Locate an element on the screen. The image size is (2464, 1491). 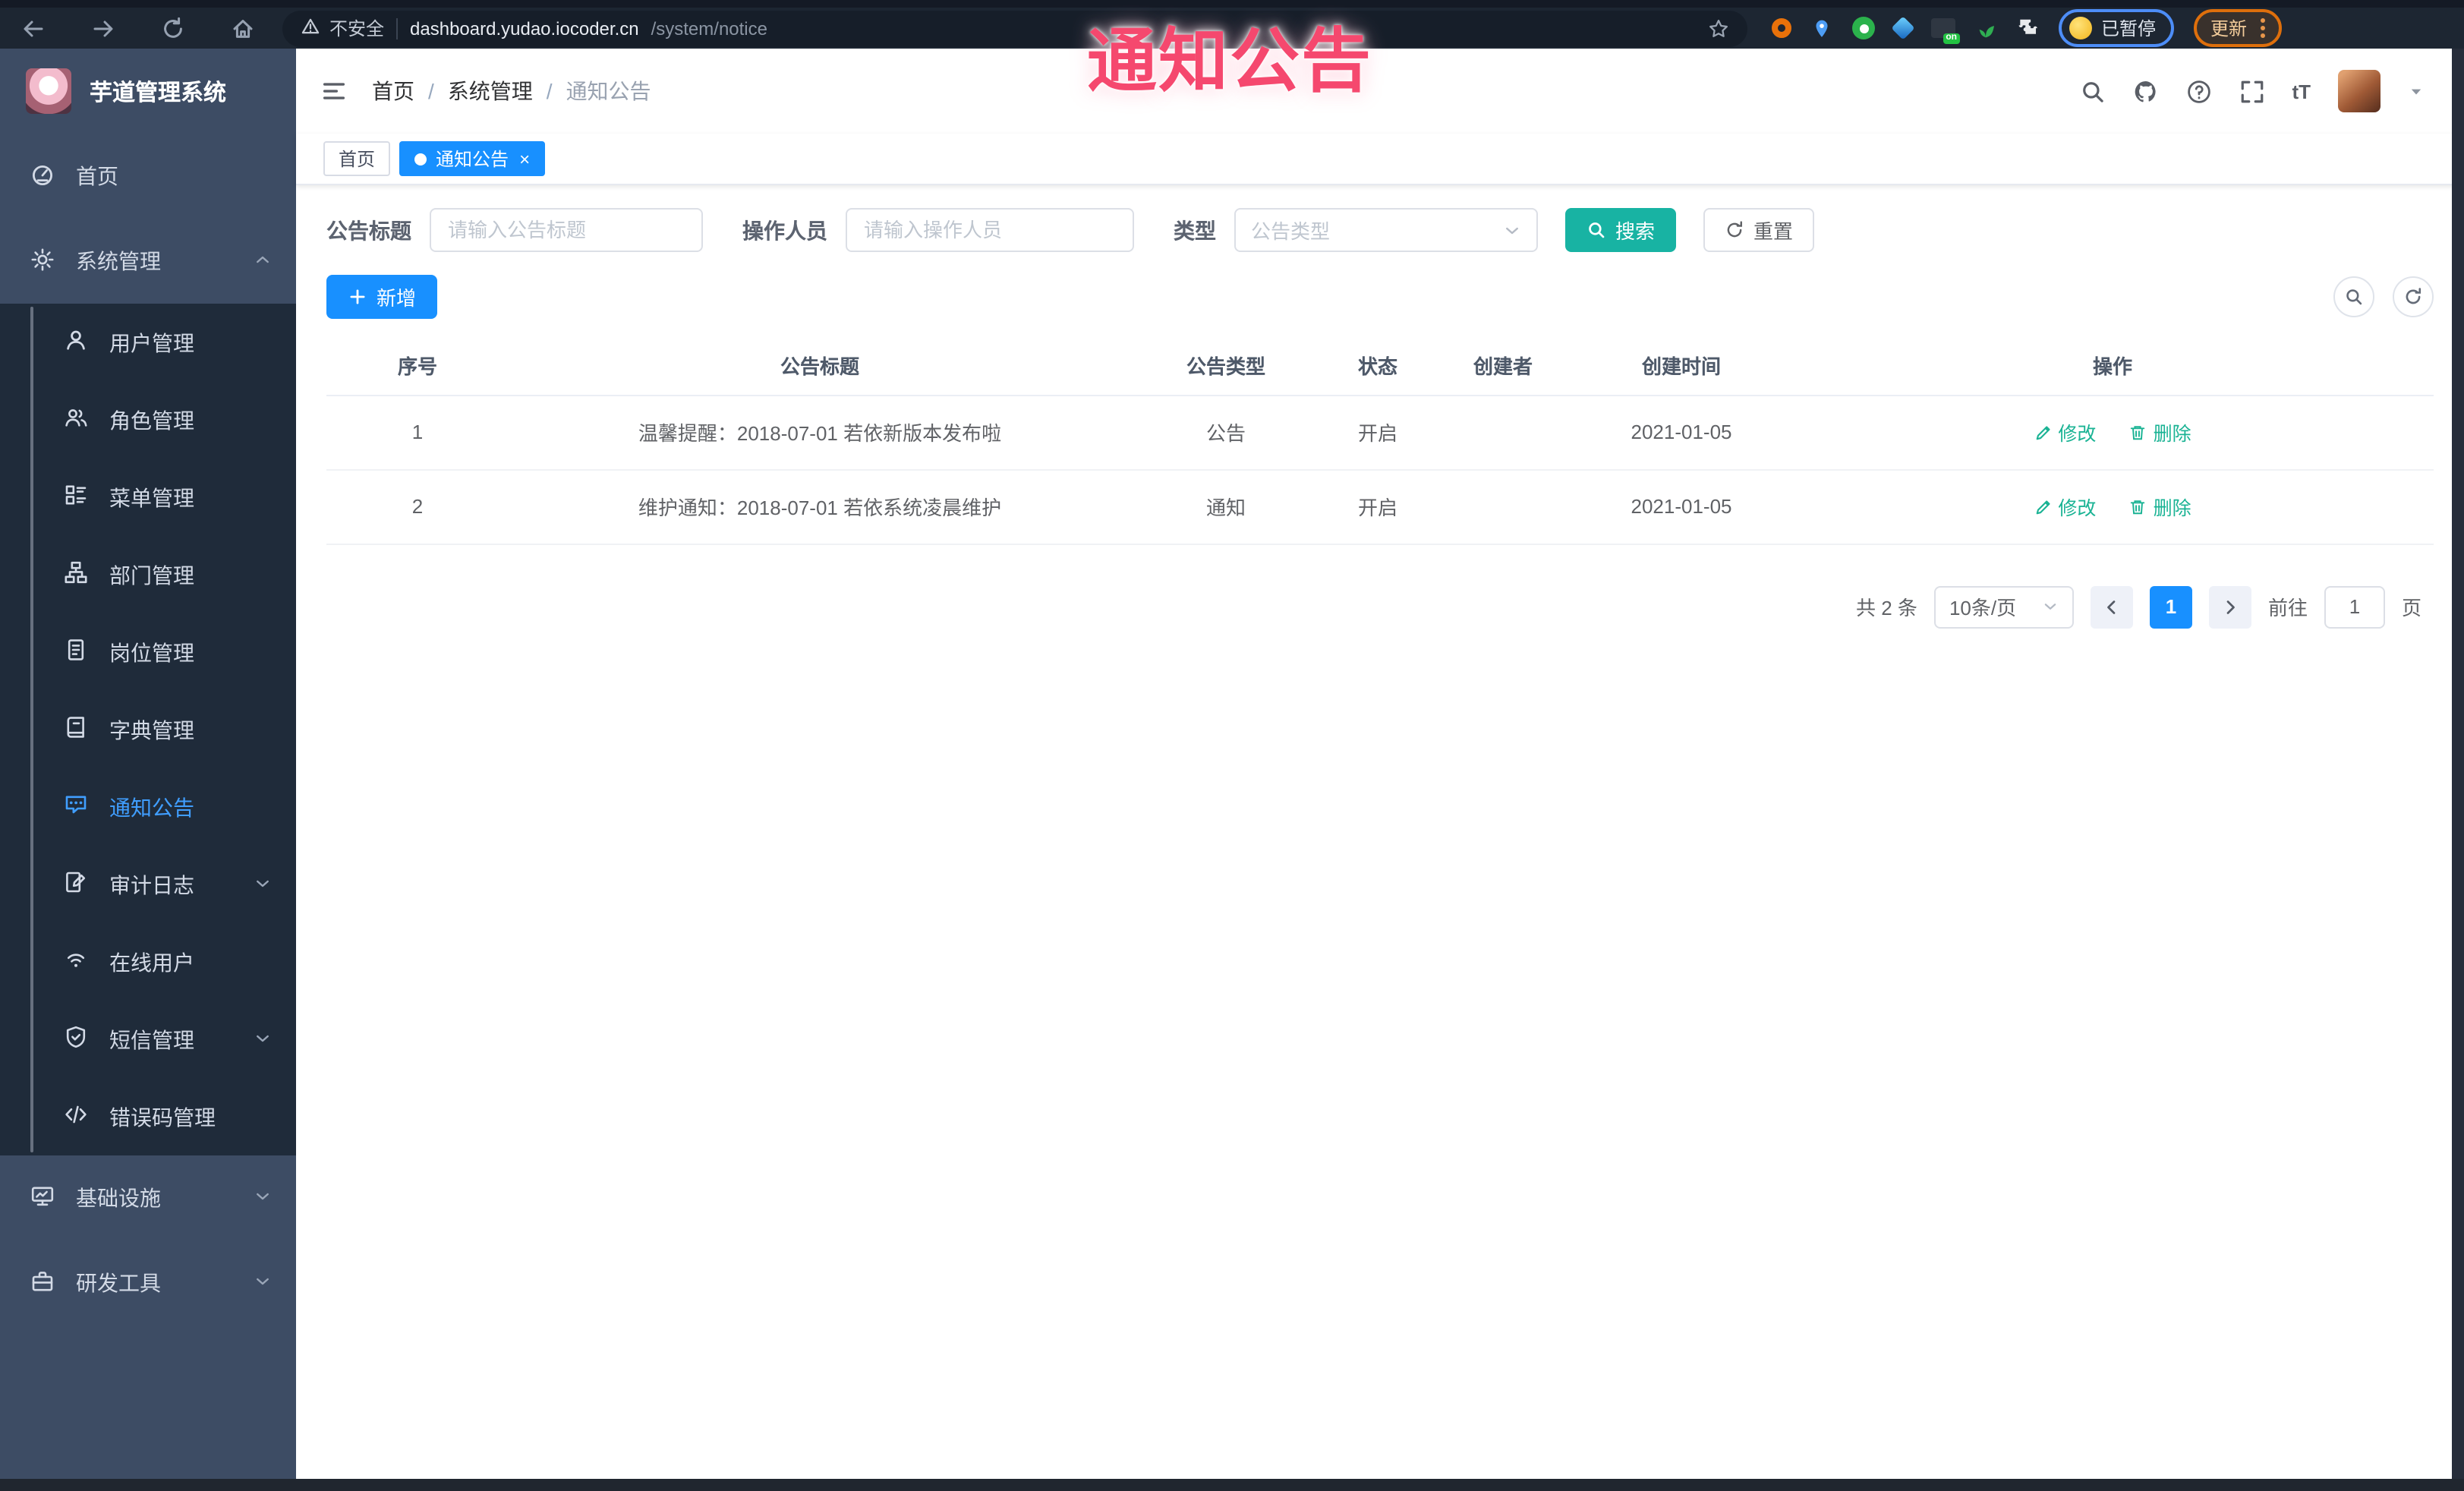
sidebar-item-sms-management: 短信管理 is located at coordinates (148, 1039).